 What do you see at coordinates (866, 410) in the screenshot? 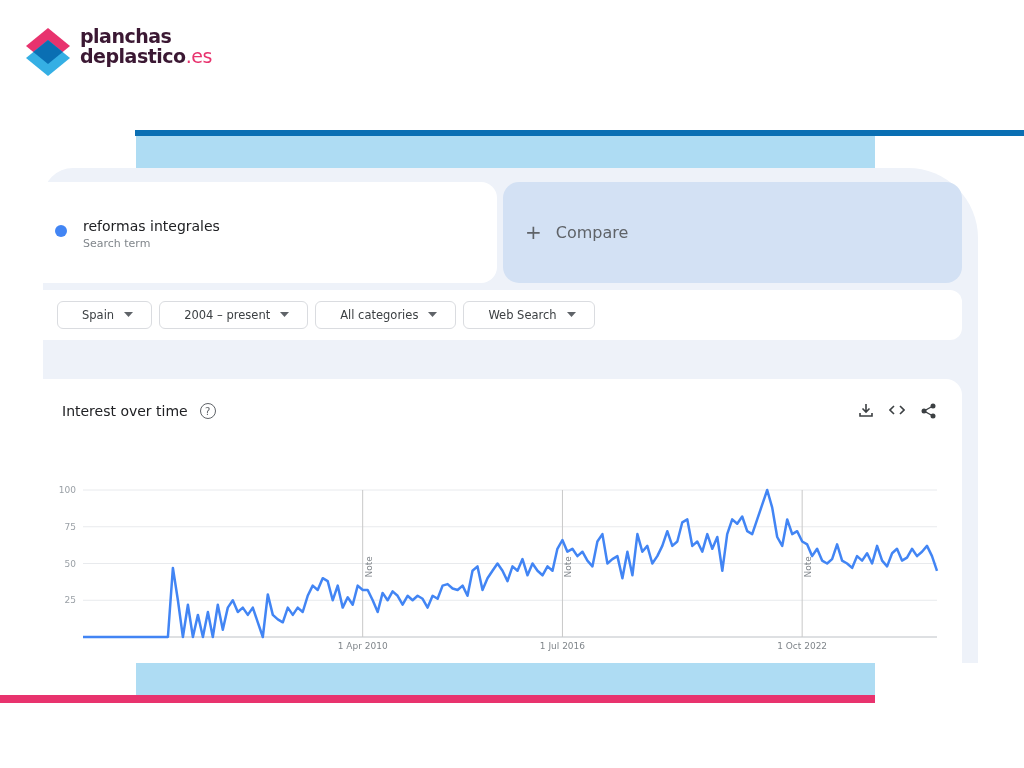
I see `download-icon` at bounding box center [866, 410].